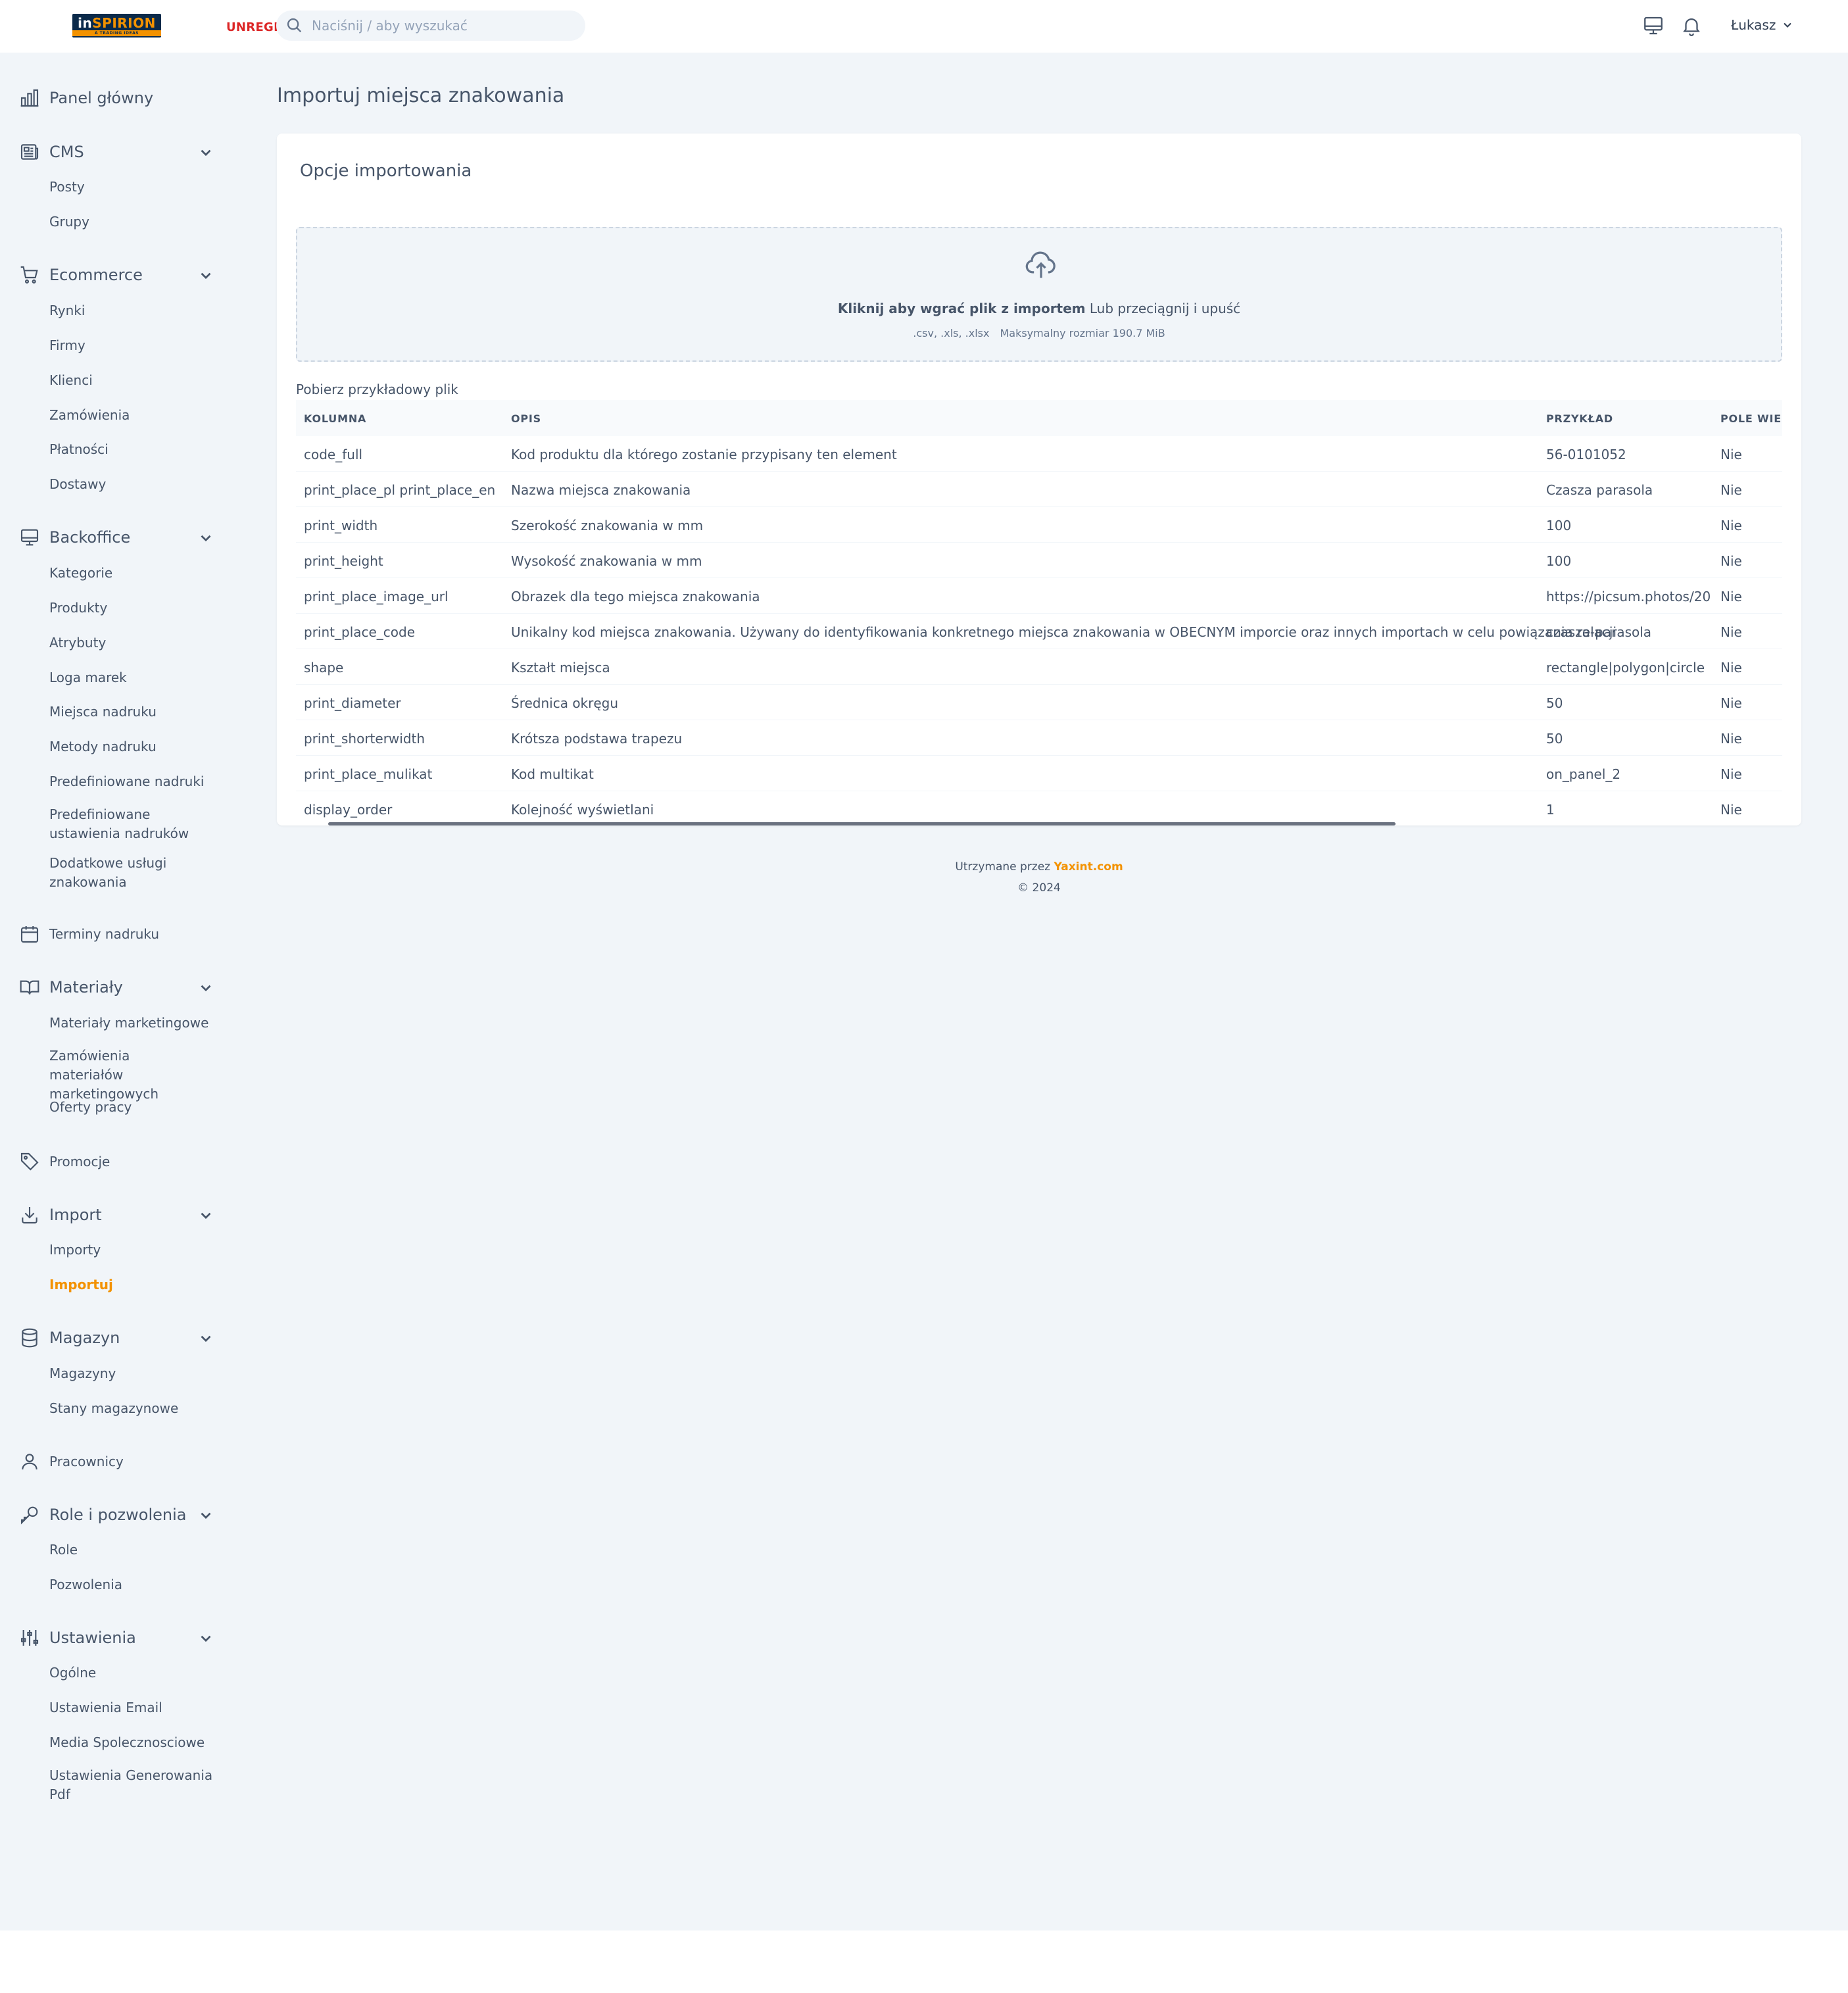 Image resolution: width=1848 pixels, height=1993 pixels. I want to click on sidebar-item-predefined-print-settings: Predefiniowane ustawienia nadruków, so click(125, 824).